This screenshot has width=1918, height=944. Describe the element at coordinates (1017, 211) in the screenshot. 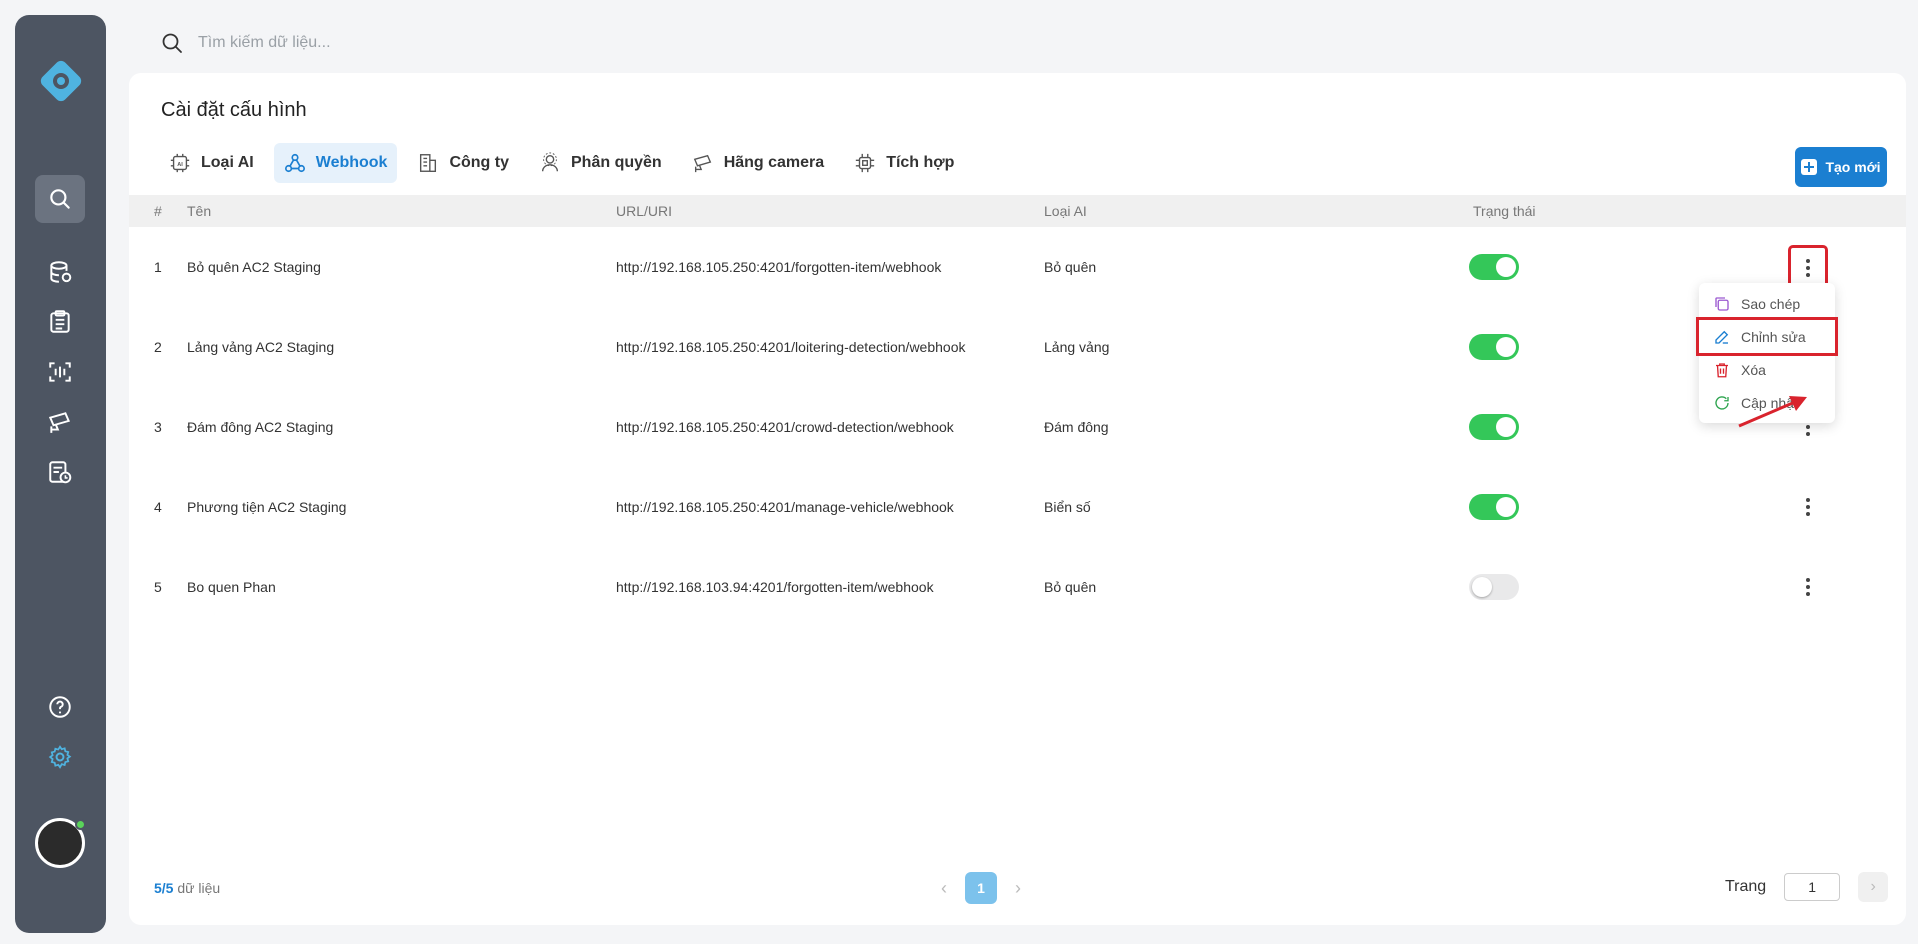

I see `table-header: # Tên URL/URI Loại AI Trạng thái` at that location.